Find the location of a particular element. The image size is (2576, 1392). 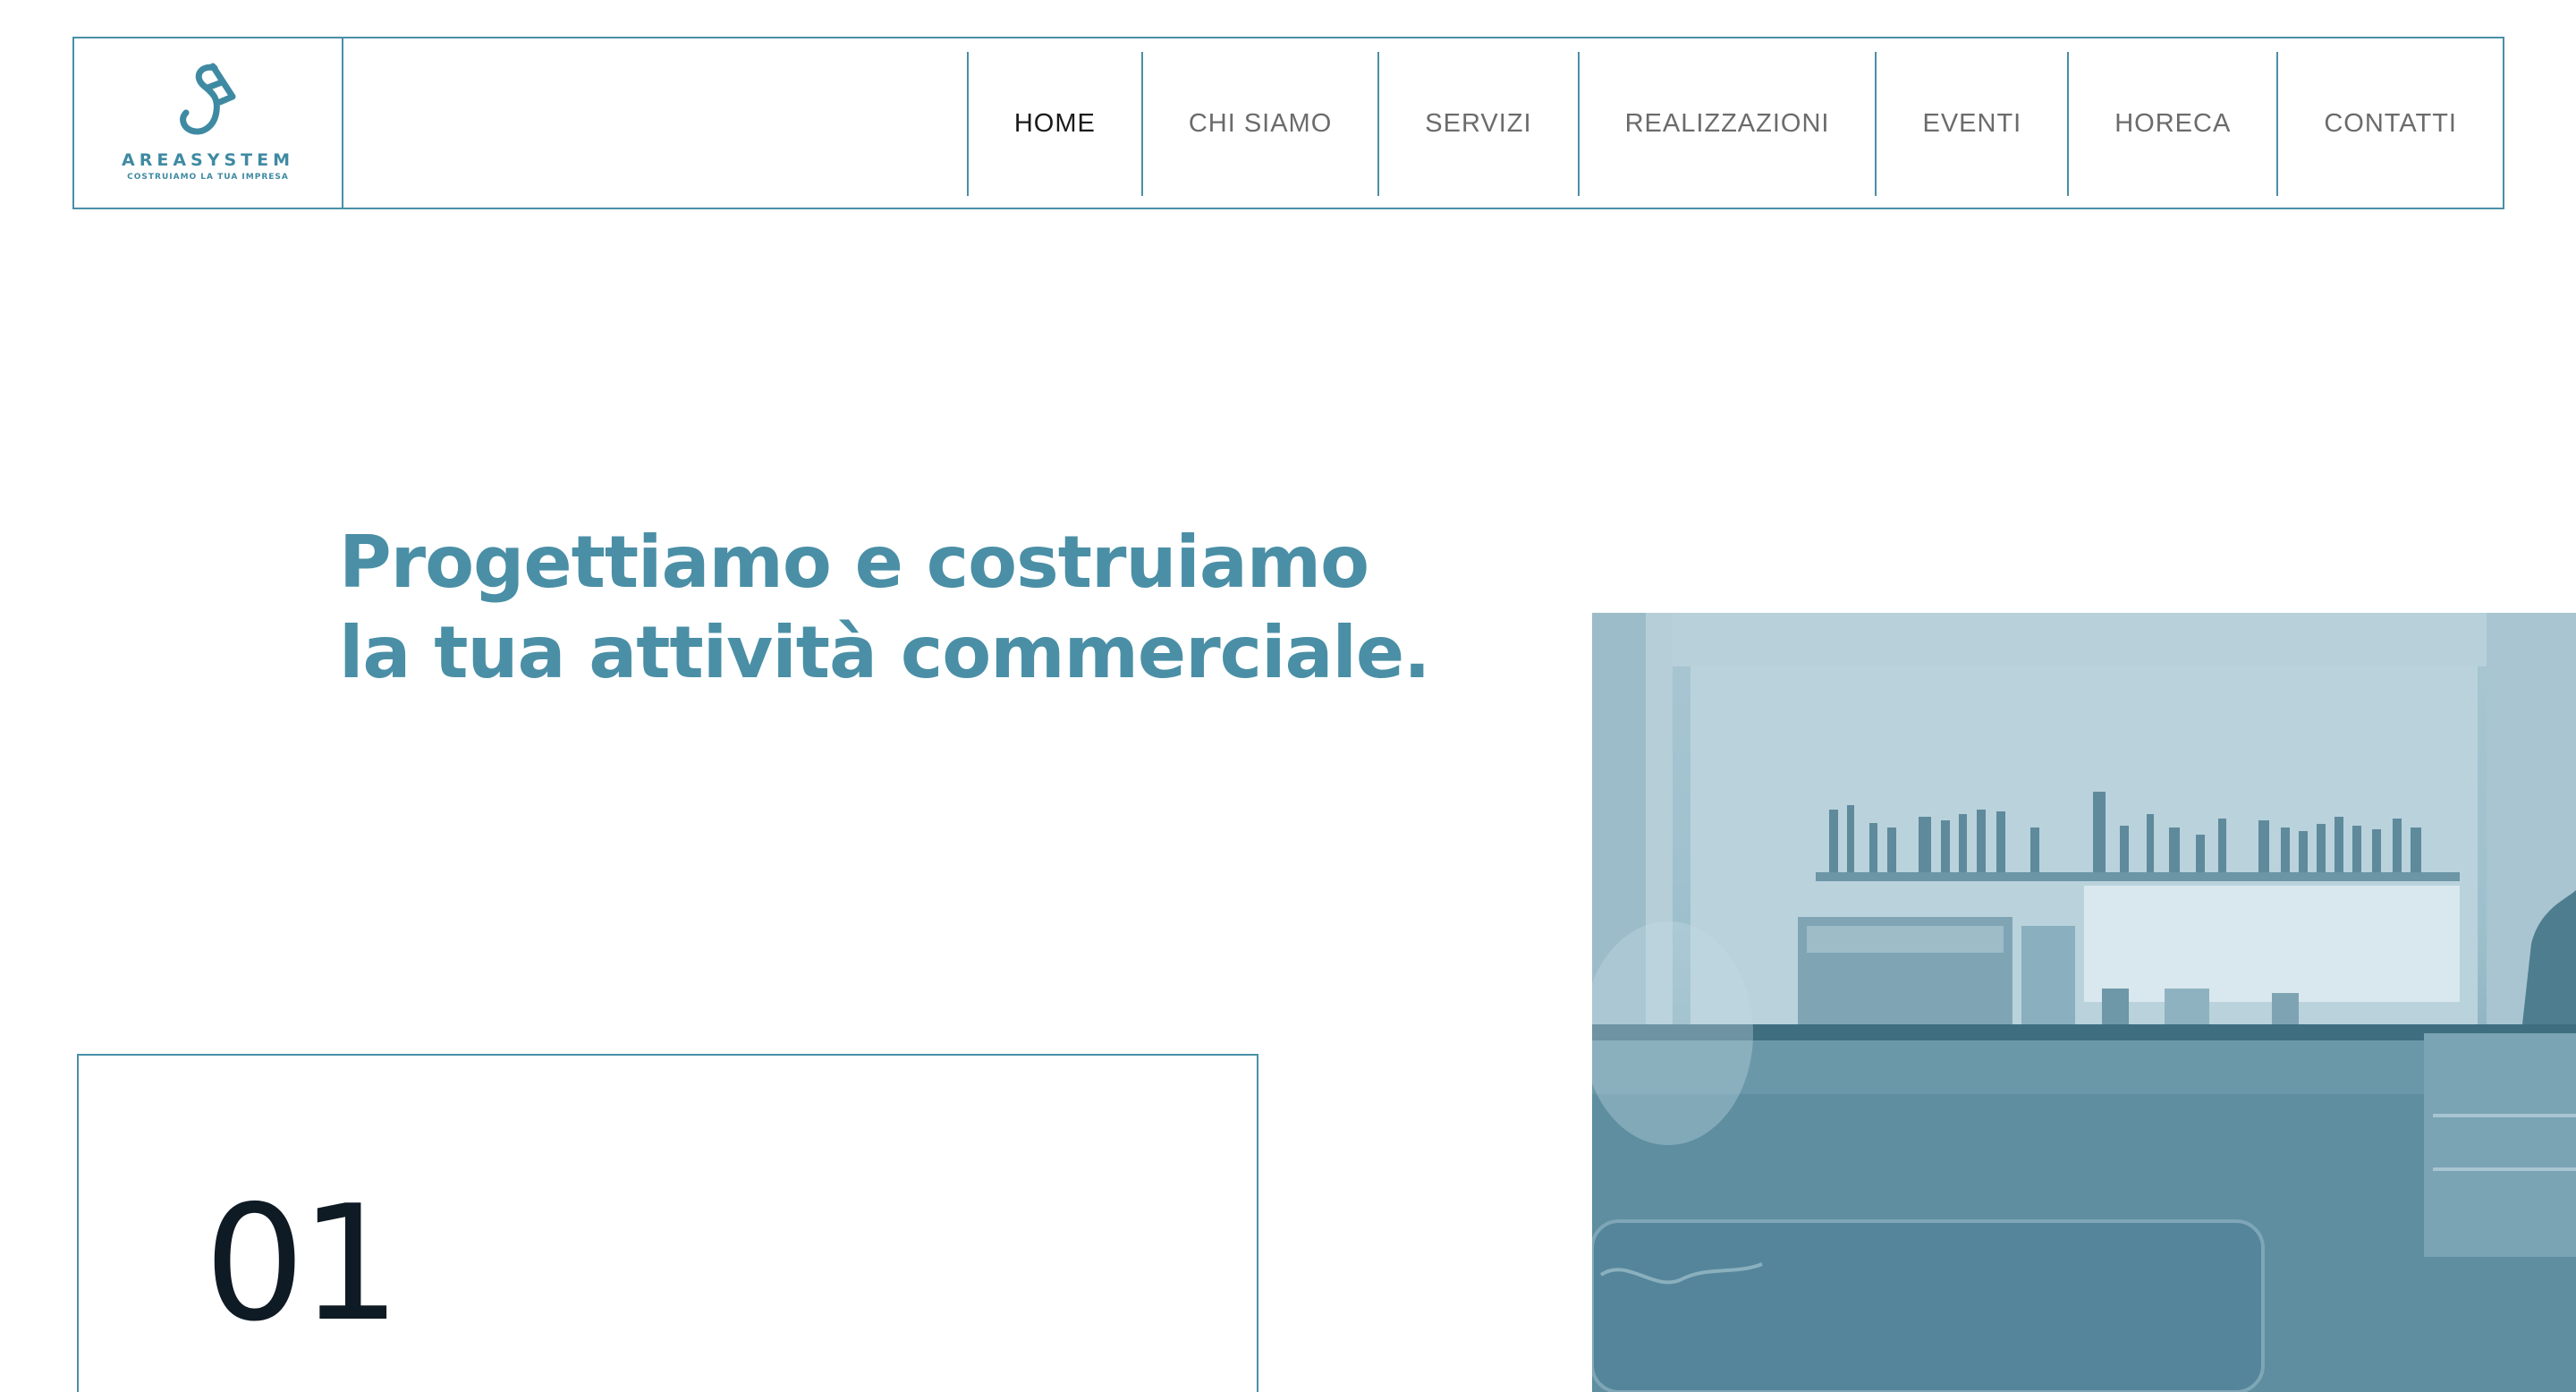

nav-item-home: HOME is located at coordinates (1053, 124).